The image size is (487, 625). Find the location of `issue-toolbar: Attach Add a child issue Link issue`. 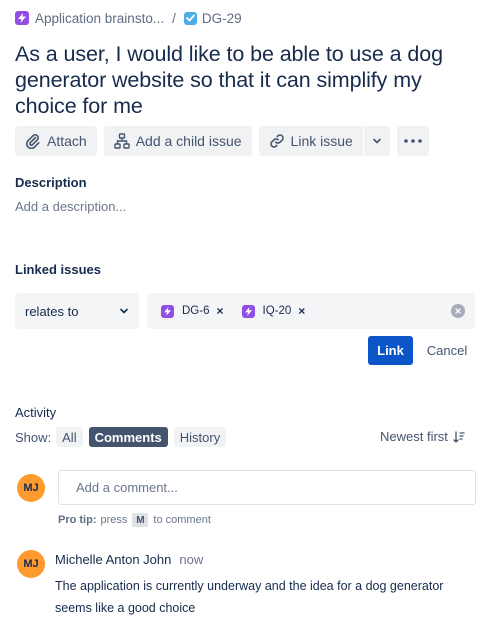

issue-toolbar: Attach Add a child issue Link issue is located at coordinates (222, 141).